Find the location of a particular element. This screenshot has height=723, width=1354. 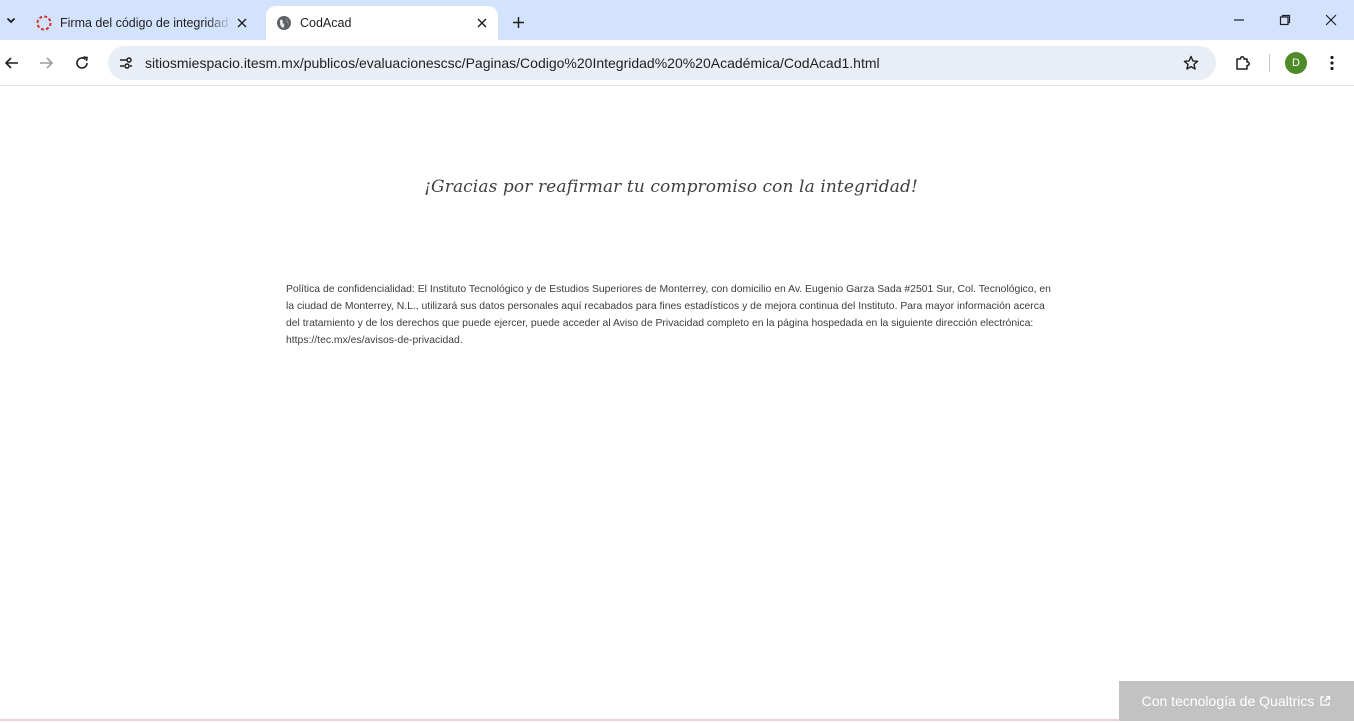

restore-icon is located at coordinates (1285, 20).